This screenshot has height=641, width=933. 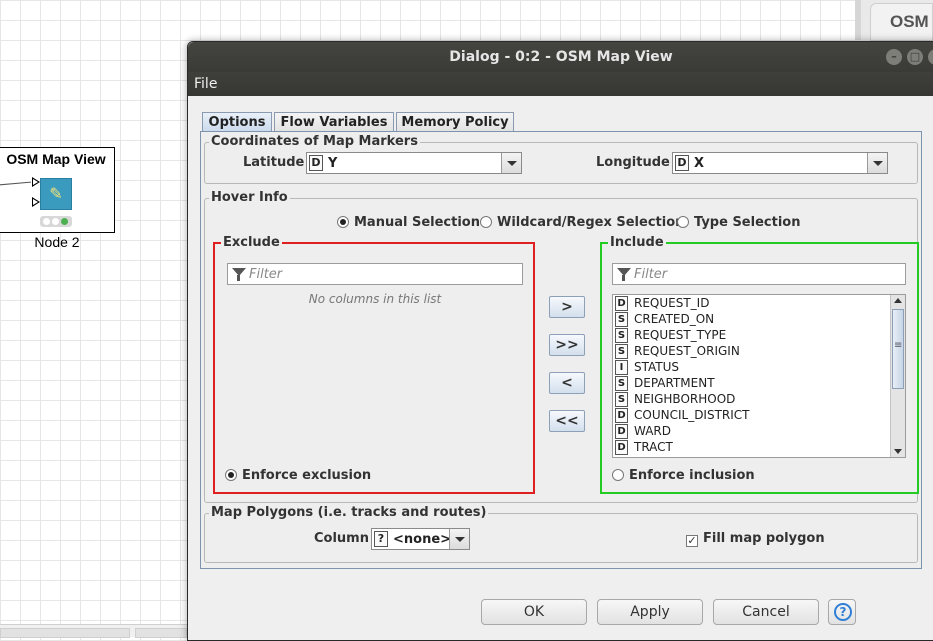 I want to click on include-filter-input: Filter, so click(x=759, y=274).